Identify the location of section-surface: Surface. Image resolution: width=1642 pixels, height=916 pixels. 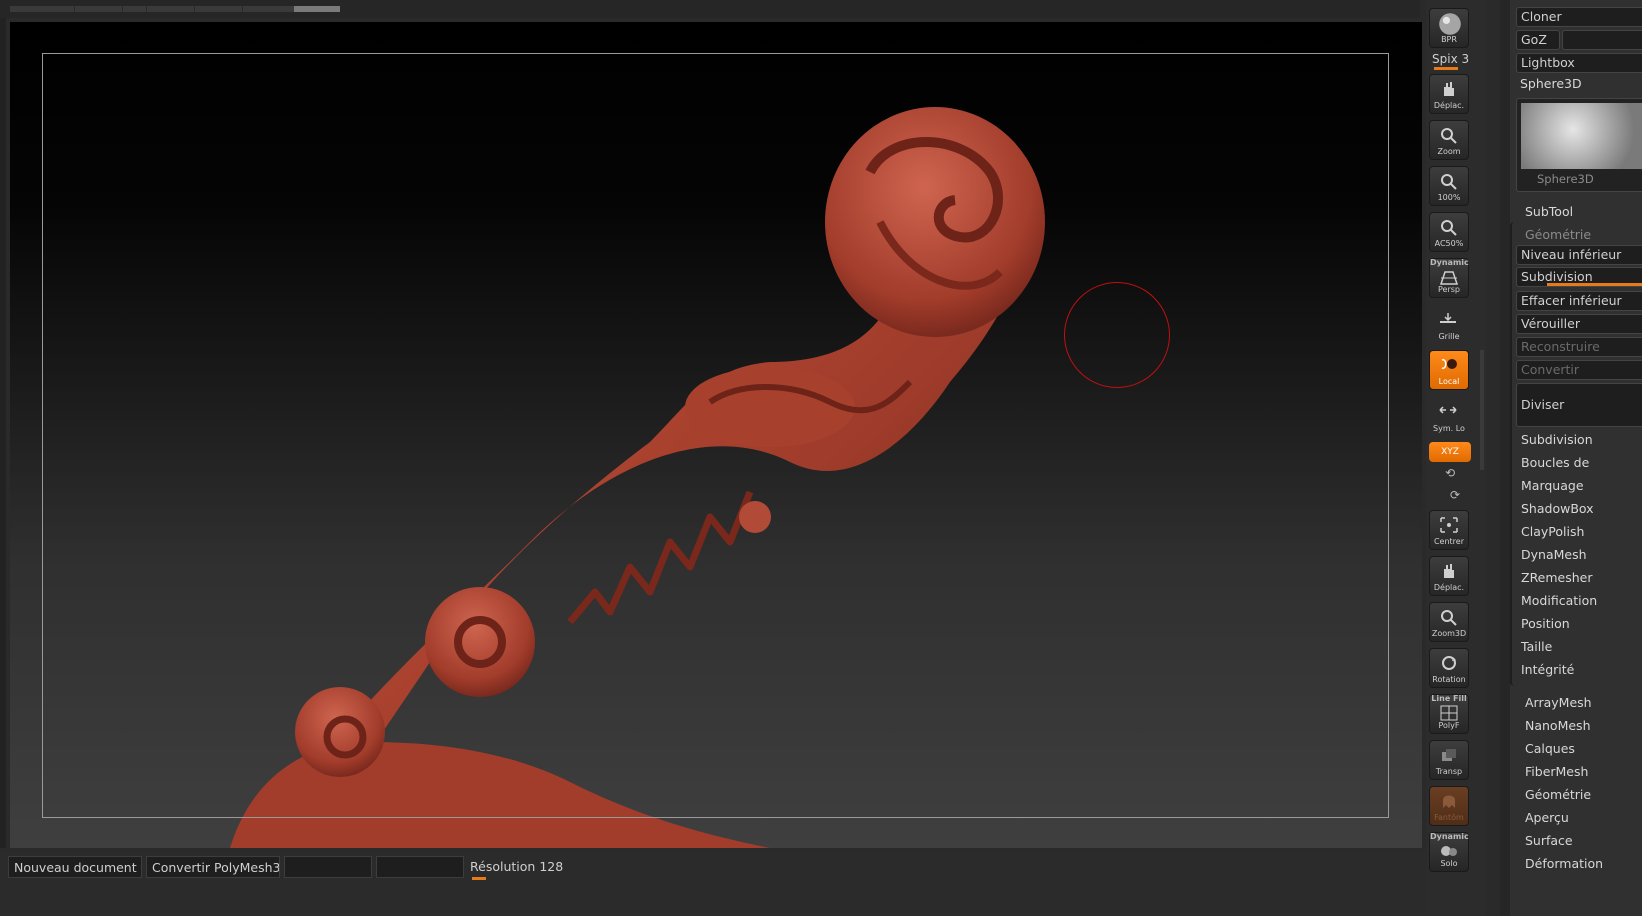
(1549, 840).